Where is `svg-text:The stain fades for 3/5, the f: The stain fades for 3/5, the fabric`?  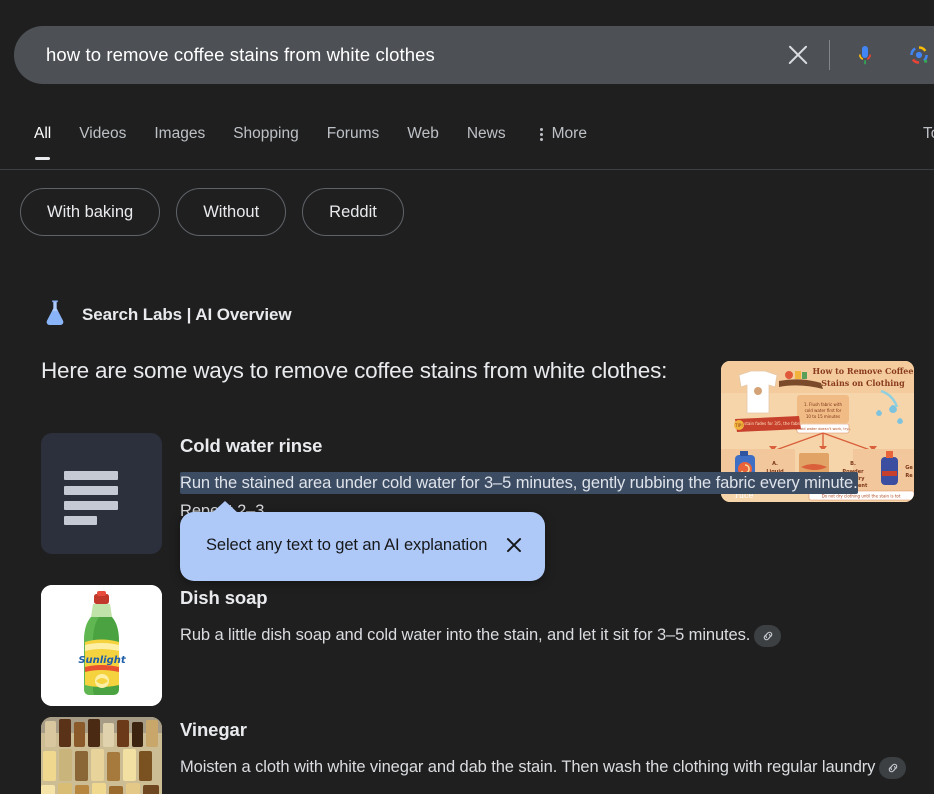 svg-text:The stain fades for 3/5, the f: The stain fades for 3/5, the fabric is located at coordinates (769, 423).